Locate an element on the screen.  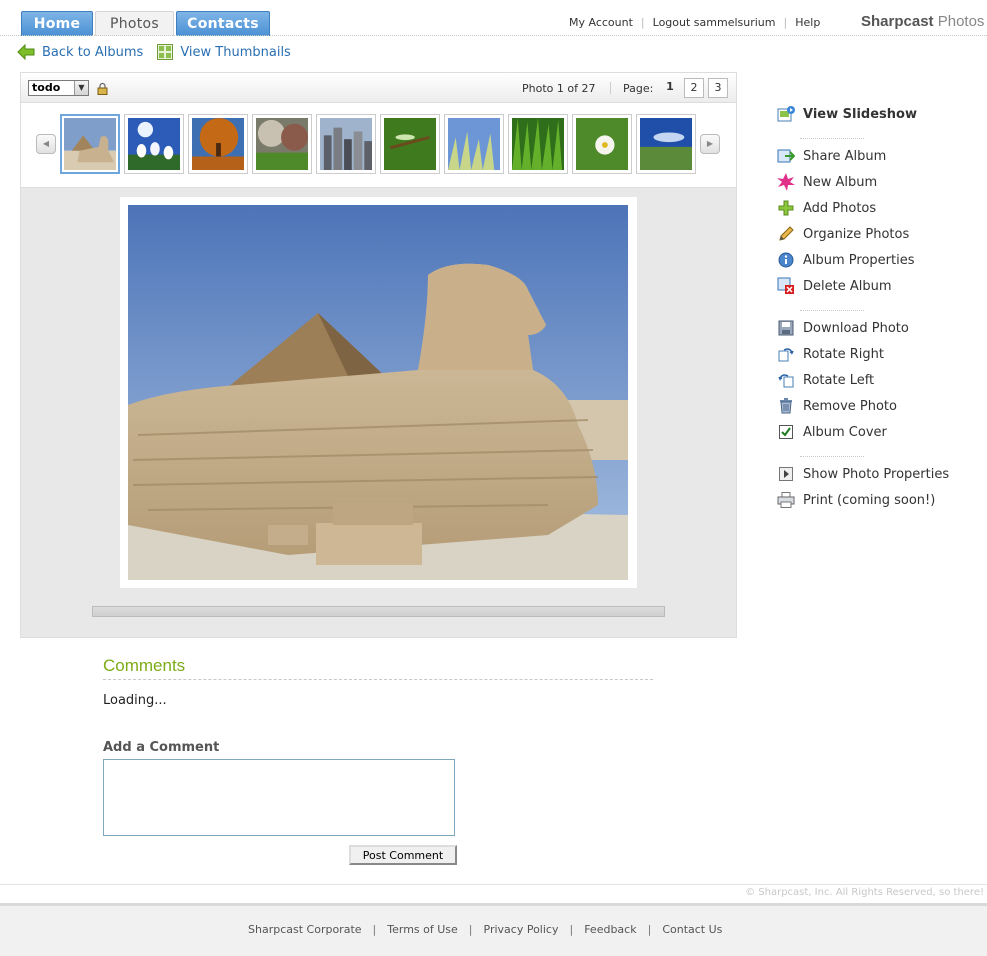
lock-icon is located at coordinates (102, 88).